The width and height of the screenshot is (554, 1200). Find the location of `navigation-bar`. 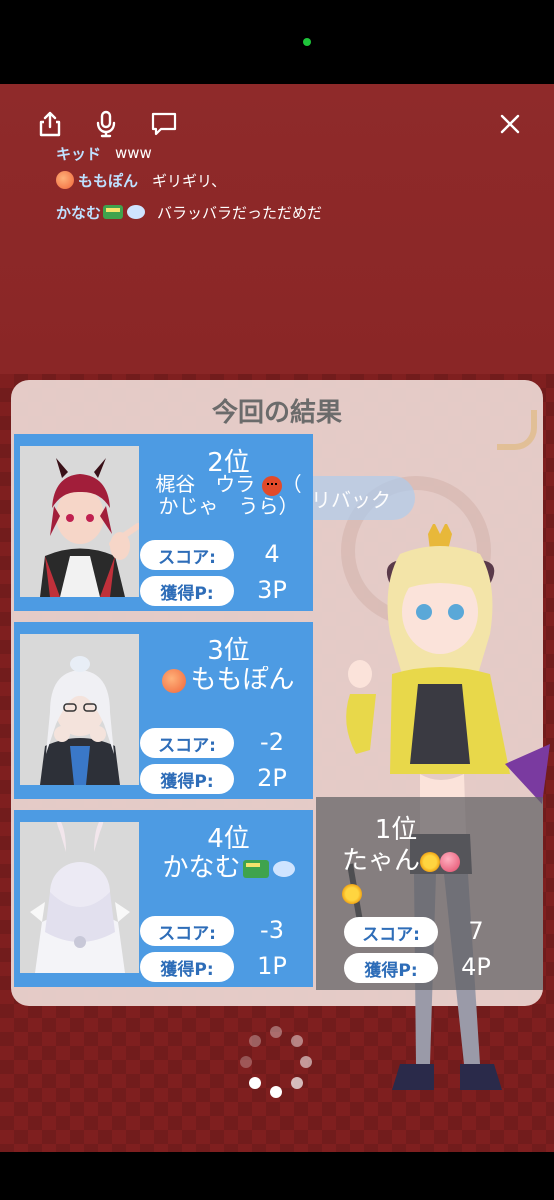

navigation-bar is located at coordinates (277, 1176).